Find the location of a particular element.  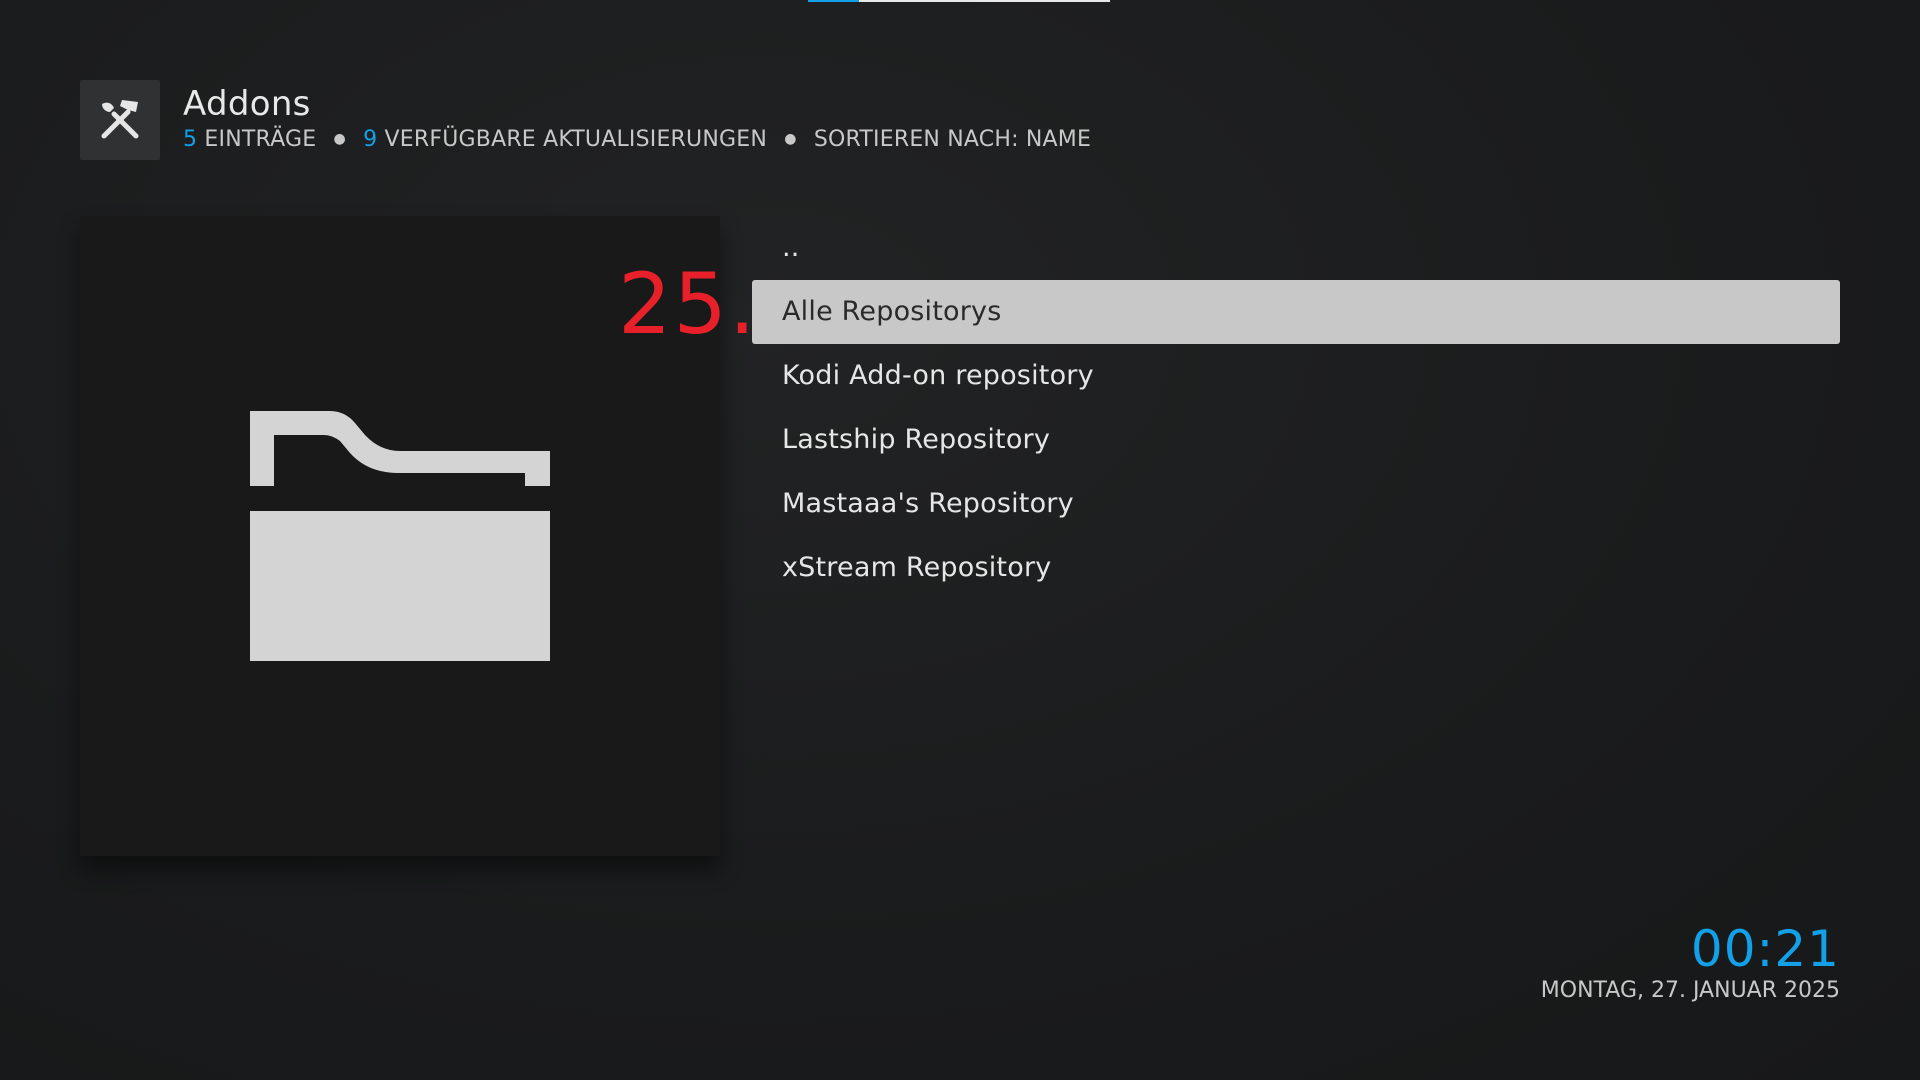

entries-label: EINTRÄGE is located at coordinates (260, 139).